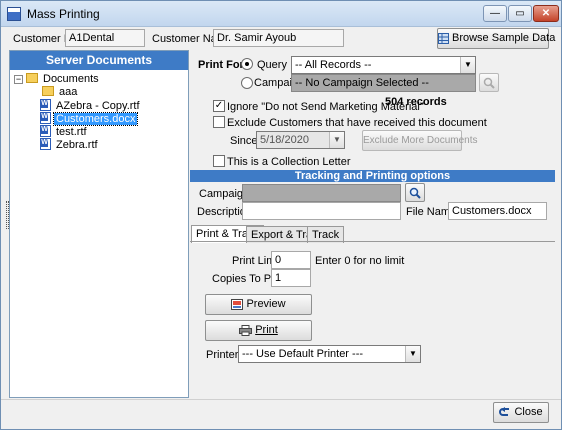  Describe the element at coordinates (360, 261) in the screenshot. I see `print-limit-hint: Enter 0 for no limit` at that location.